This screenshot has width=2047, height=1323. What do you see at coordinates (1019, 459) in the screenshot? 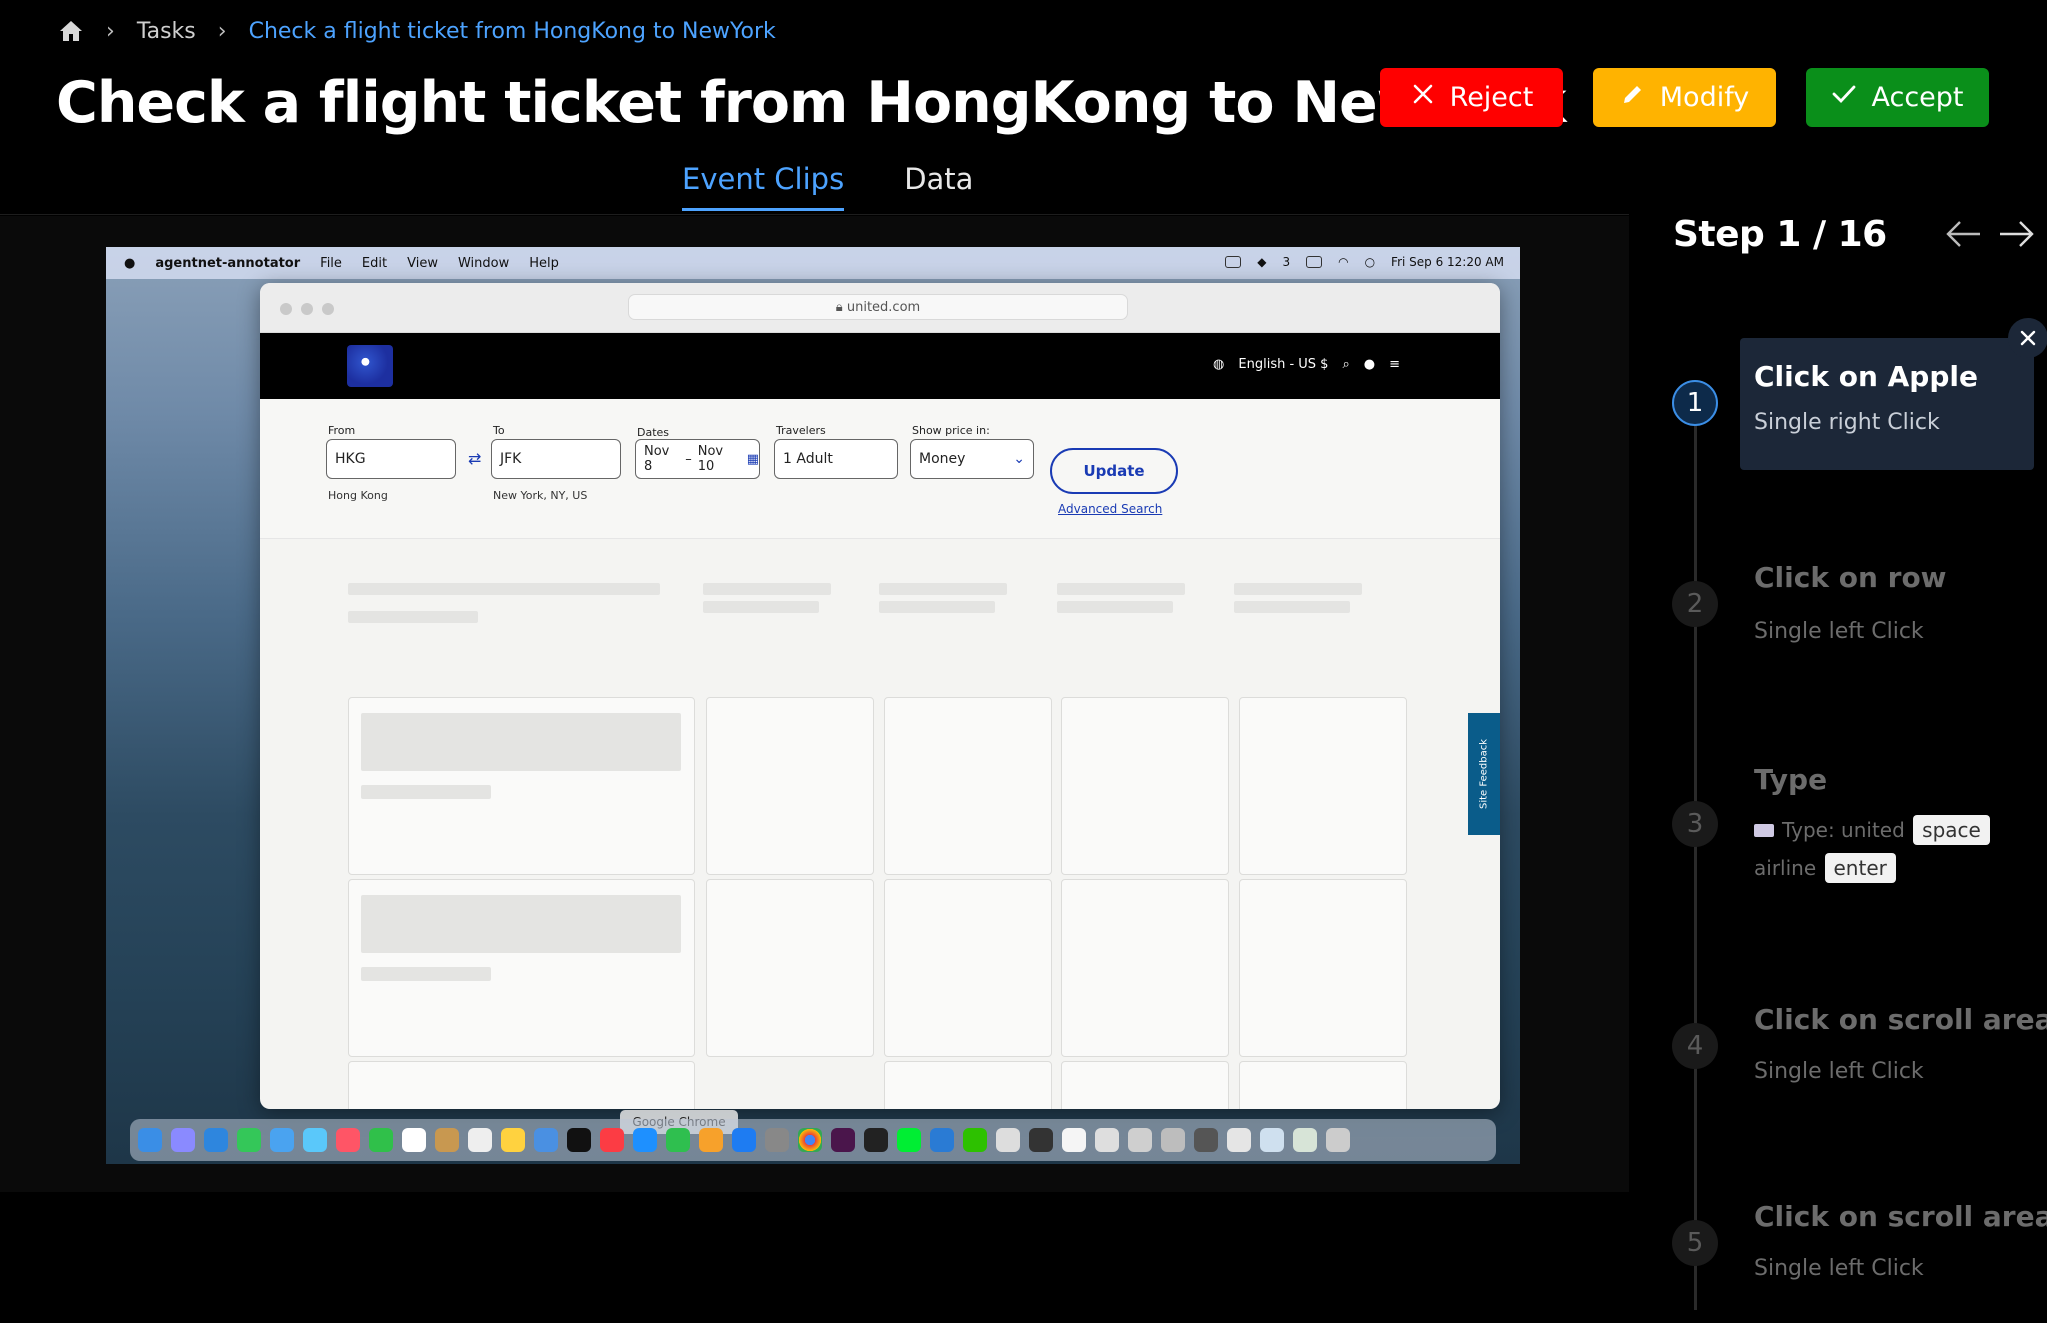
I see `chevron-down-icon: ⌄` at bounding box center [1019, 459].